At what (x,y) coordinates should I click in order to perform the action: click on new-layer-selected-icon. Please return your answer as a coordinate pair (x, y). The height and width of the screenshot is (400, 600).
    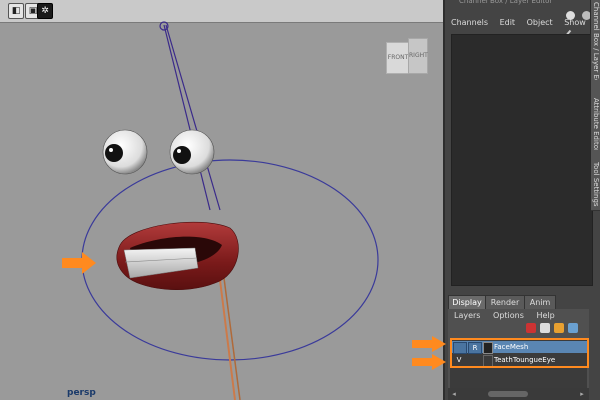
    Looking at the image, I should click on (545, 328).